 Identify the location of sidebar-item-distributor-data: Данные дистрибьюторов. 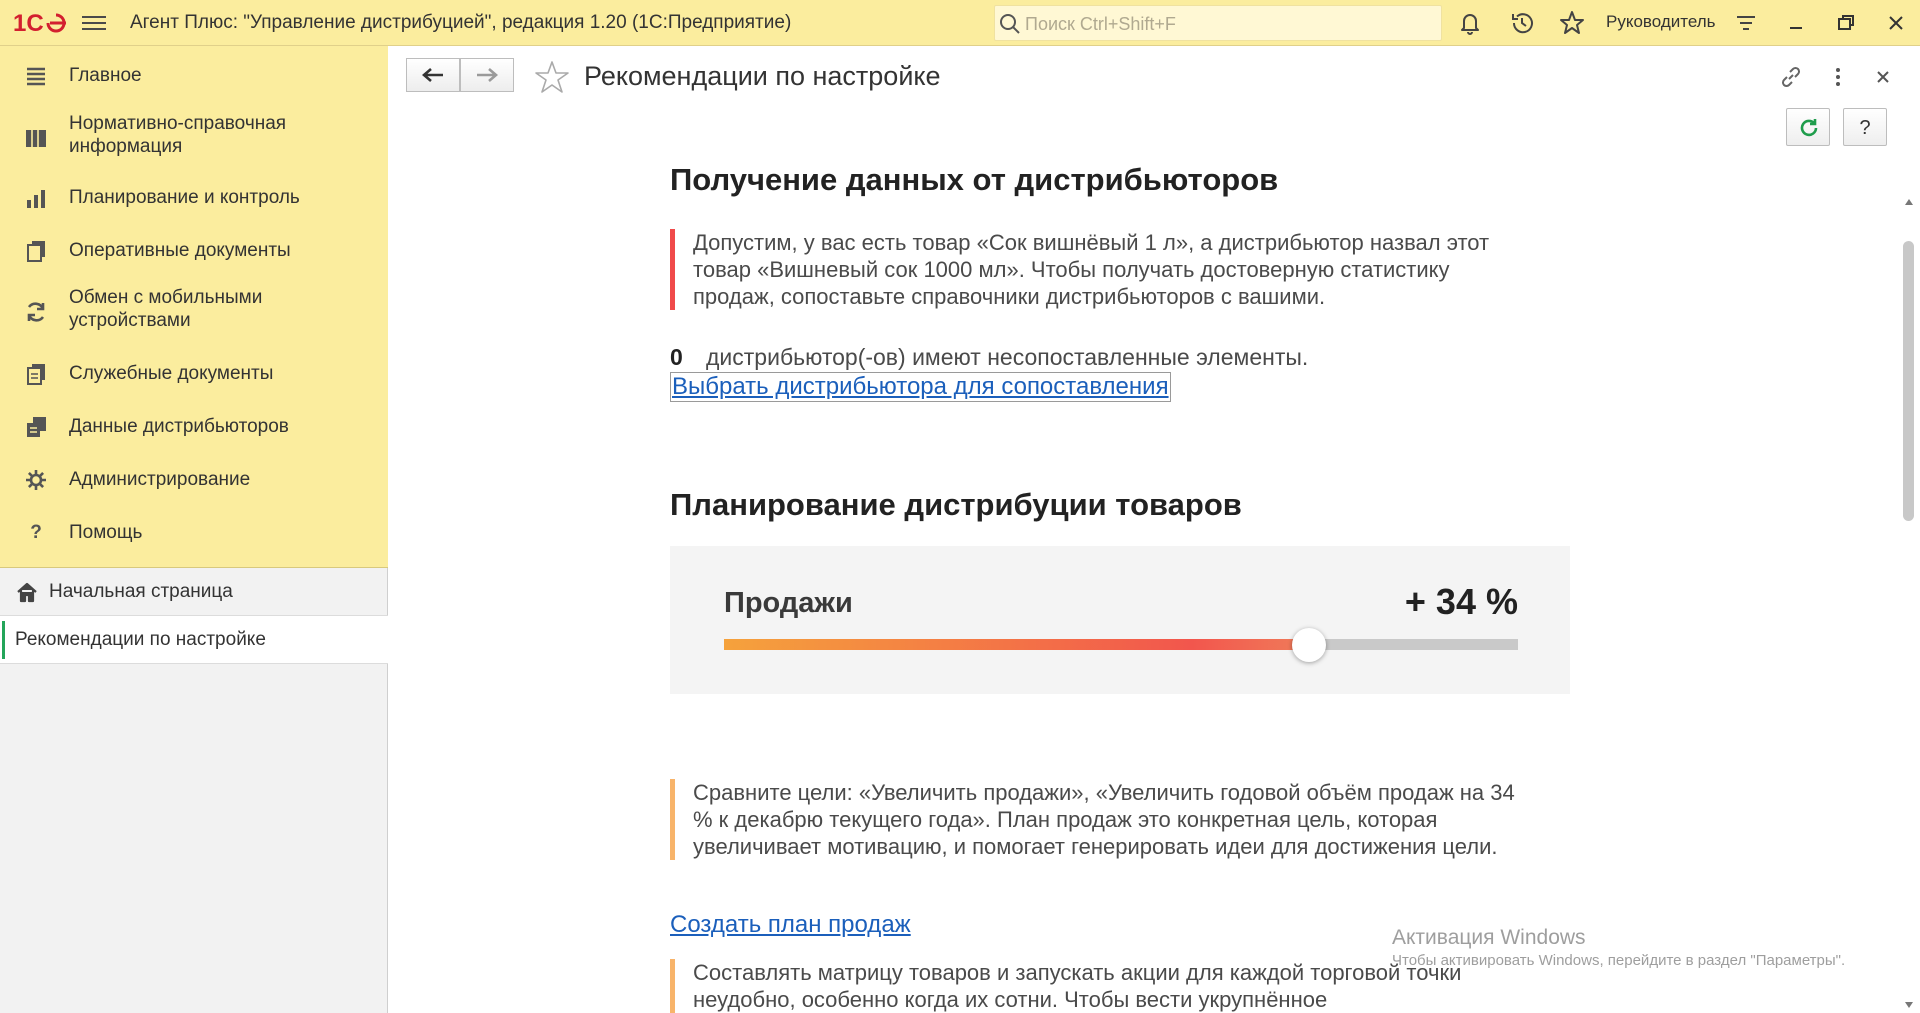
(194, 427).